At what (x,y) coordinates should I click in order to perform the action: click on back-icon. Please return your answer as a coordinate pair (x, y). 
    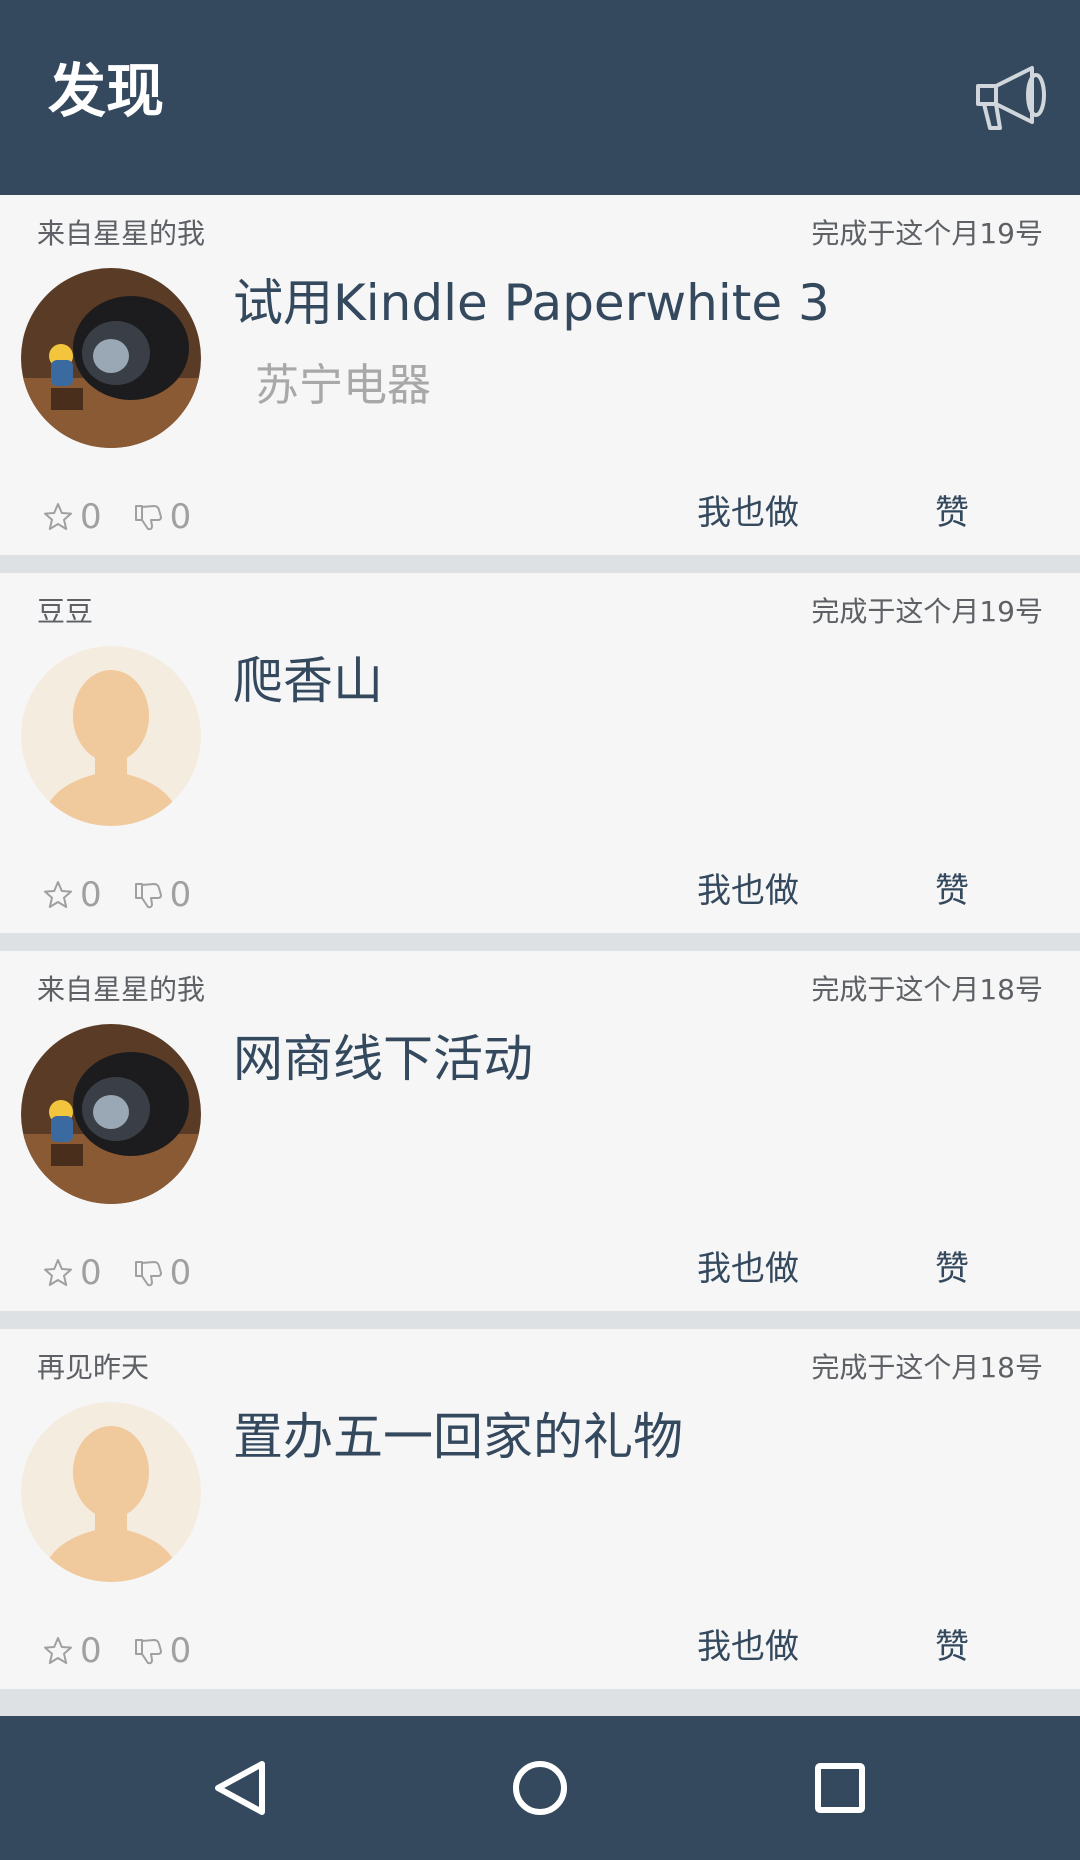
    Looking at the image, I should click on (240, 1788).